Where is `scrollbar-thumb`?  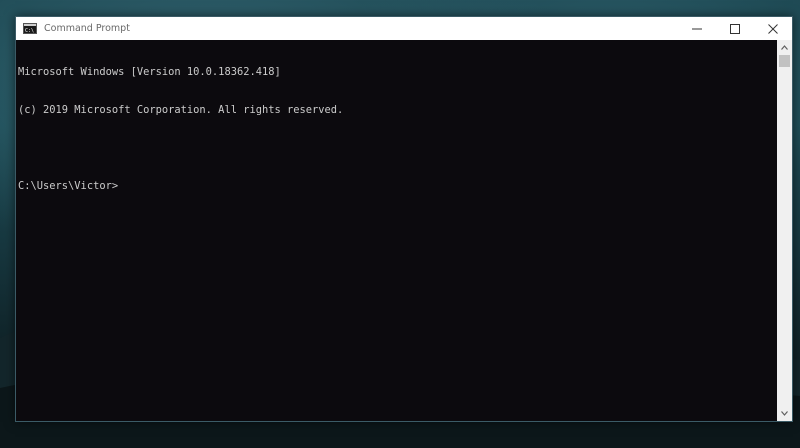
scrollbar-thumb is located at coordinates (784, 61).